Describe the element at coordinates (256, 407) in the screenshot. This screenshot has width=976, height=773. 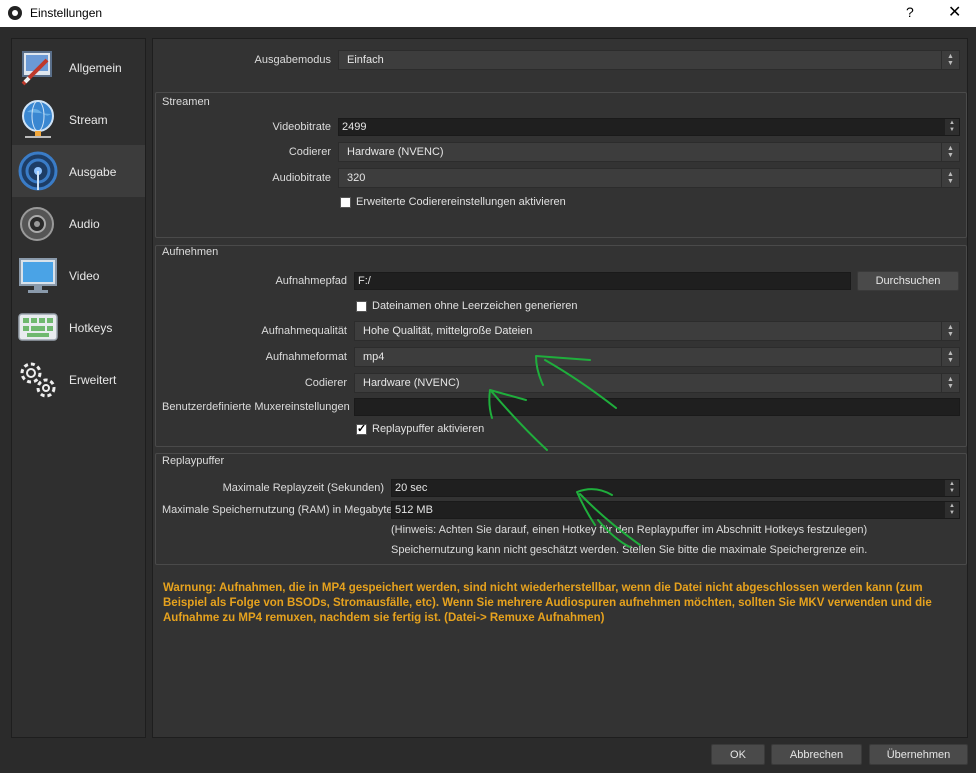
I see `muxer-settings-label: Benutzerdefinierte Muxereinstellungen` at that location.